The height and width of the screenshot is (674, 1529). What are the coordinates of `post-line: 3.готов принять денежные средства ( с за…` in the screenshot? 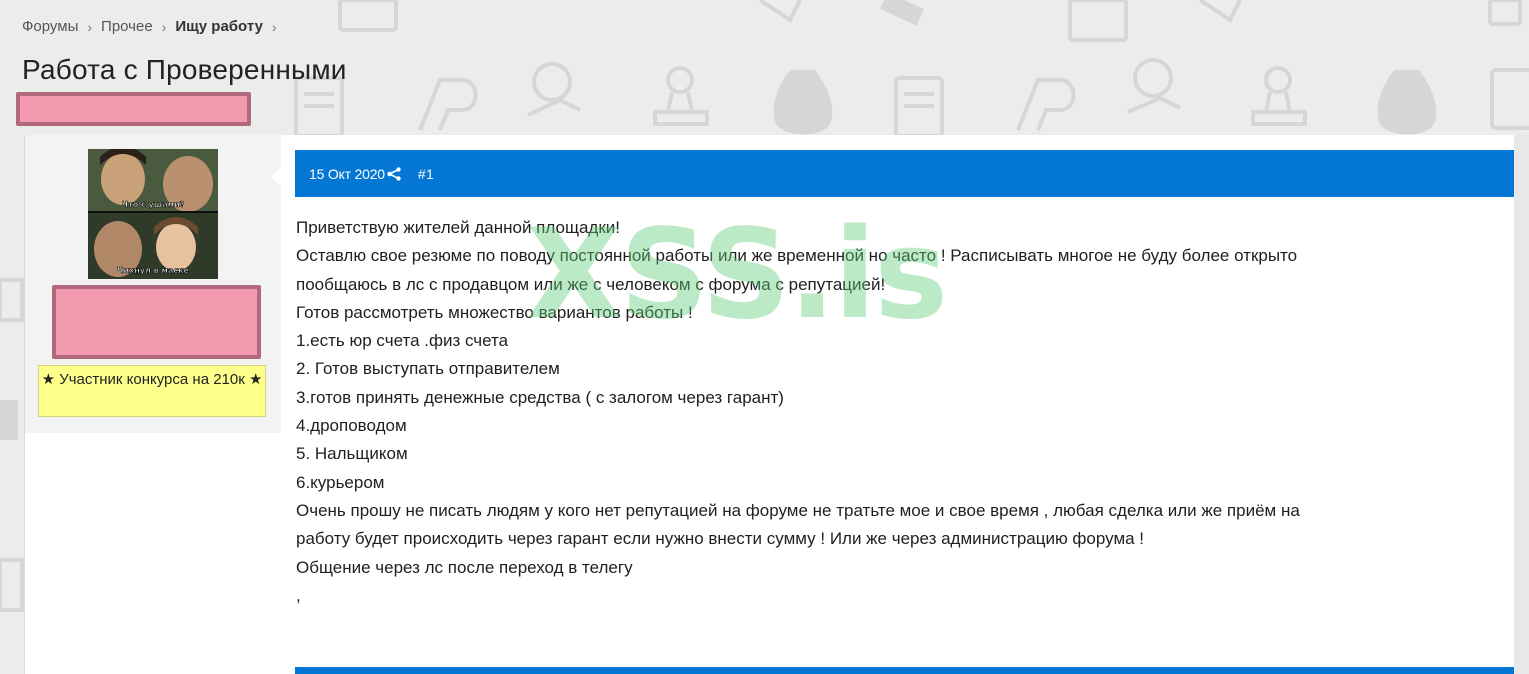 It's located at (540, 397).